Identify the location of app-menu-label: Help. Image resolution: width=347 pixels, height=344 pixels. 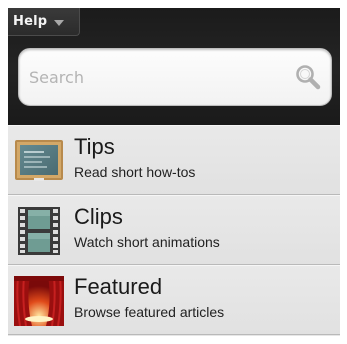
(30, 21).